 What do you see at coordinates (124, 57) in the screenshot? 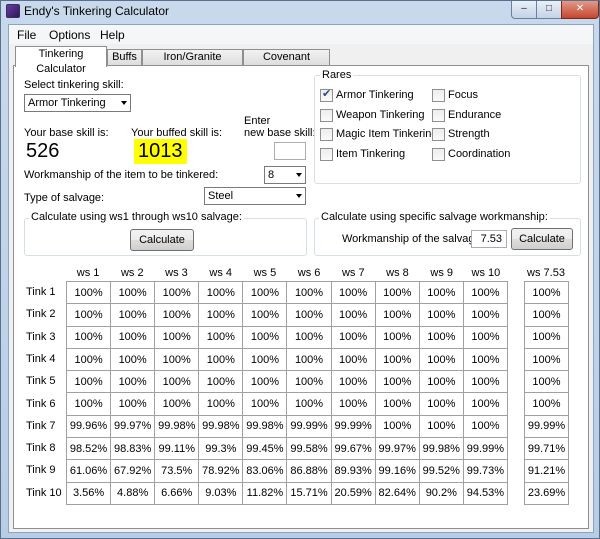
I see `tab-buffs: Buffs` at bounding box center [124, 57].